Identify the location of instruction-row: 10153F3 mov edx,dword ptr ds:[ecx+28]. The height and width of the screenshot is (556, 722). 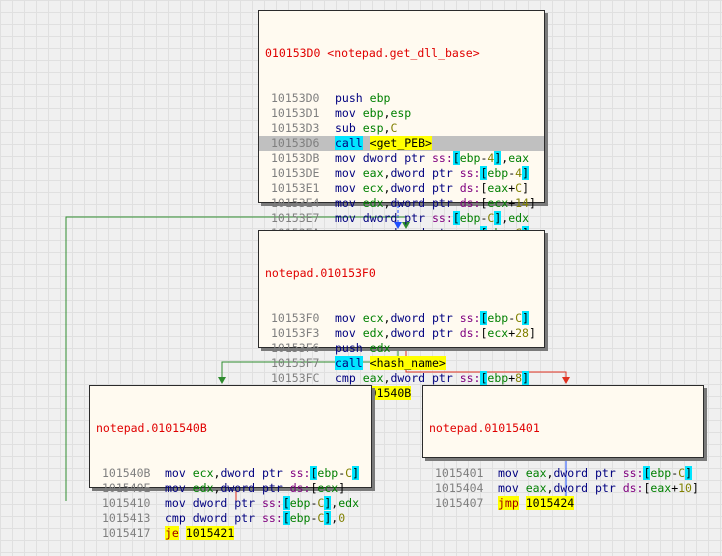
(401, 333).